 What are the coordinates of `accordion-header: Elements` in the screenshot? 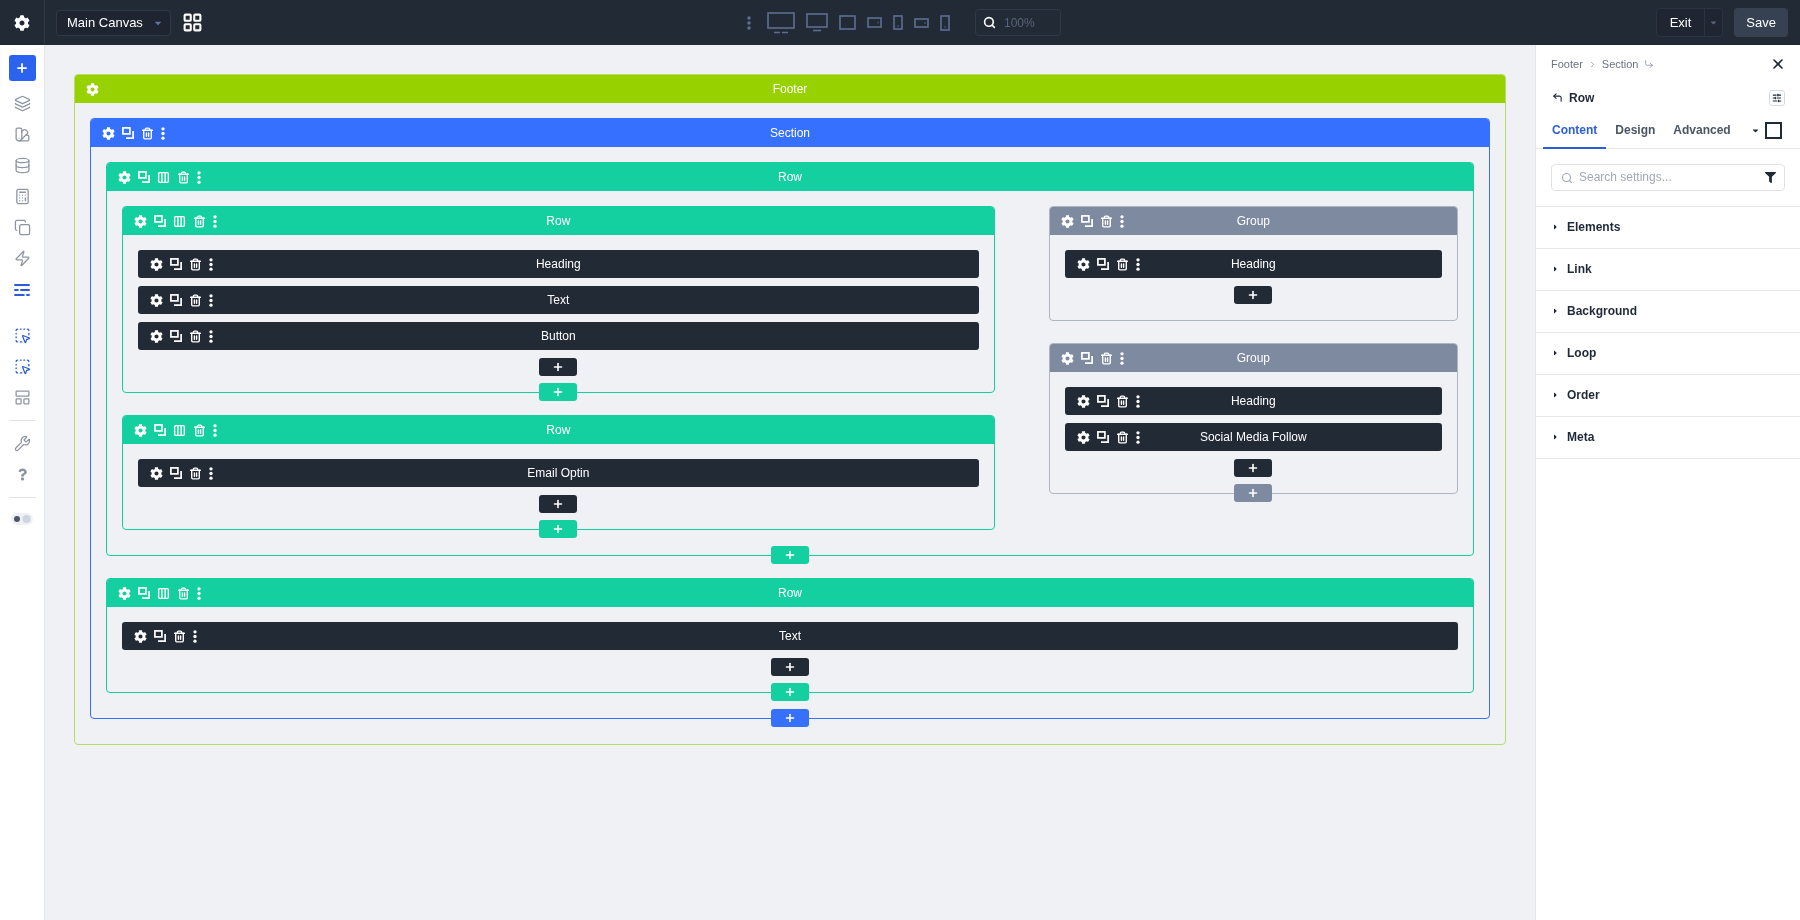 It's located at (1668, 227).